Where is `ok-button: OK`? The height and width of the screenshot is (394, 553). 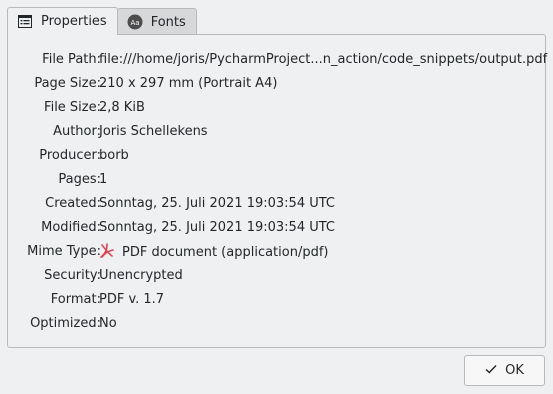 ok-button: OK is located at coordinates (504, 370).